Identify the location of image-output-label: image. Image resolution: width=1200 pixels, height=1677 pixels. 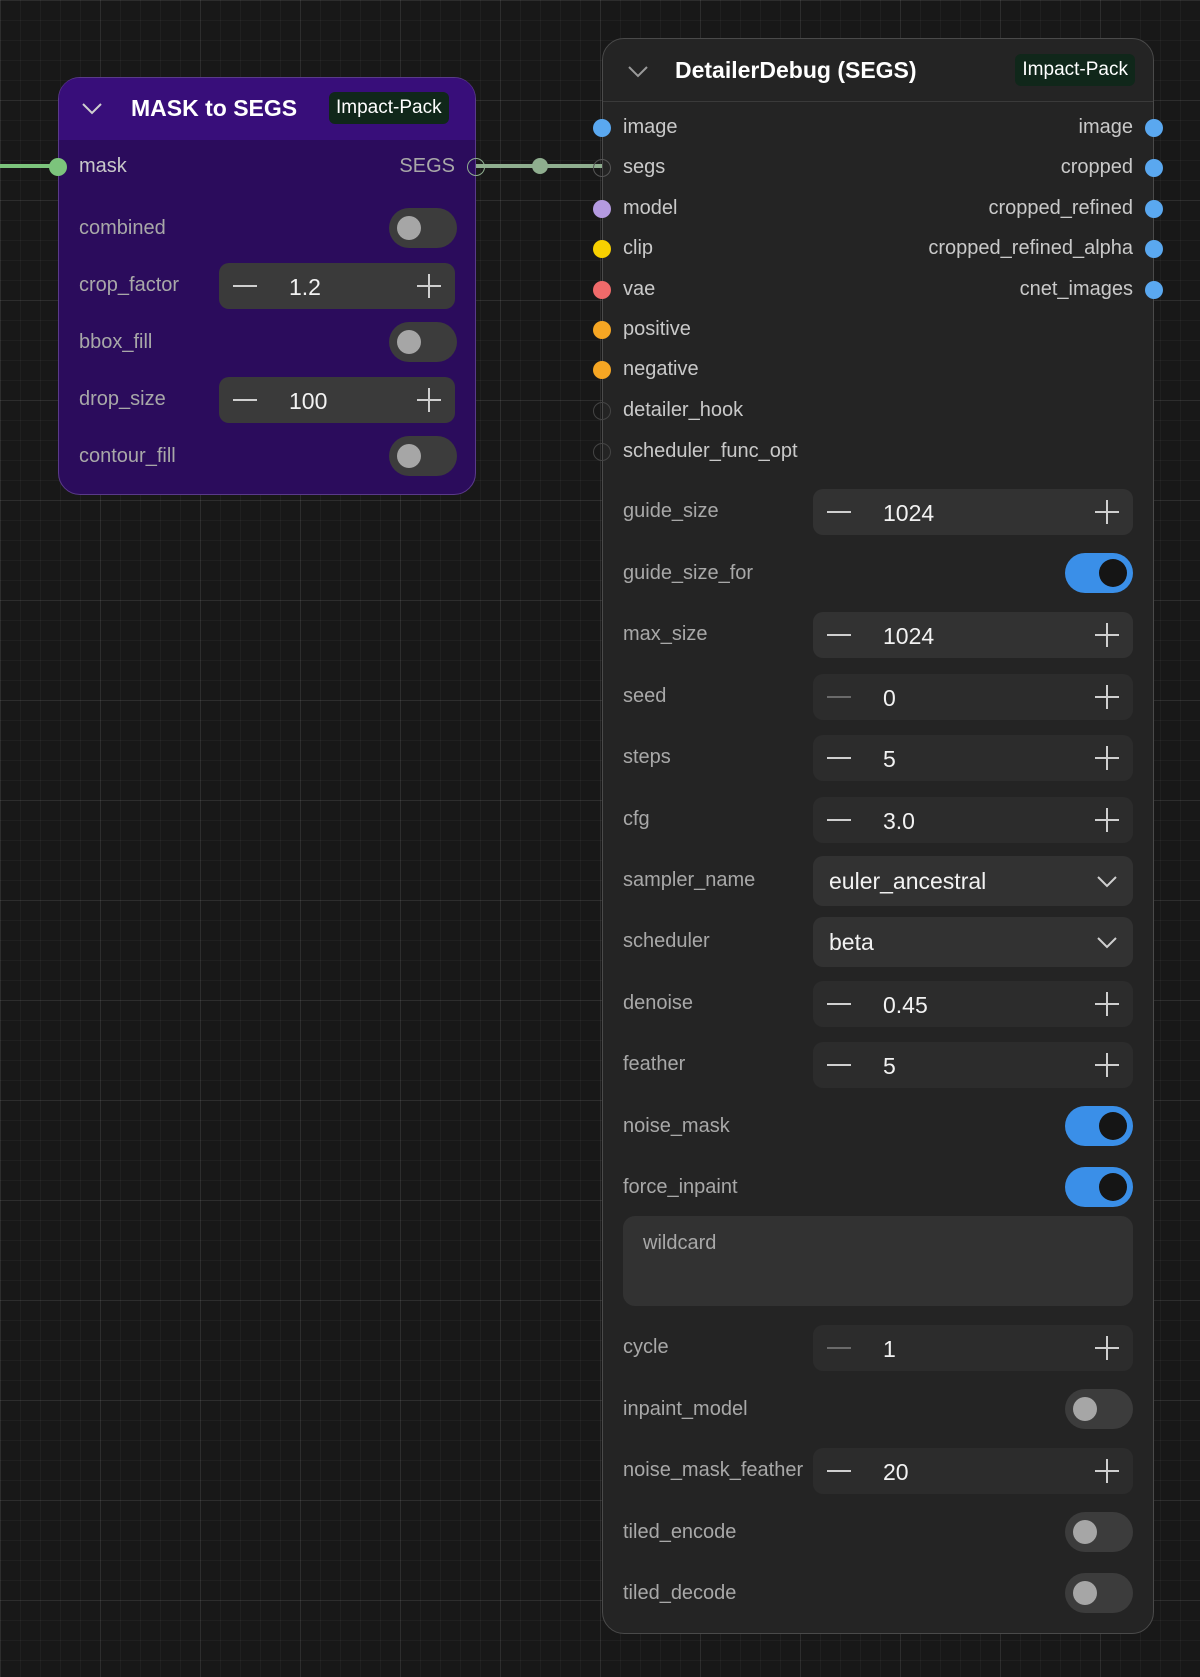
(1105, 127).